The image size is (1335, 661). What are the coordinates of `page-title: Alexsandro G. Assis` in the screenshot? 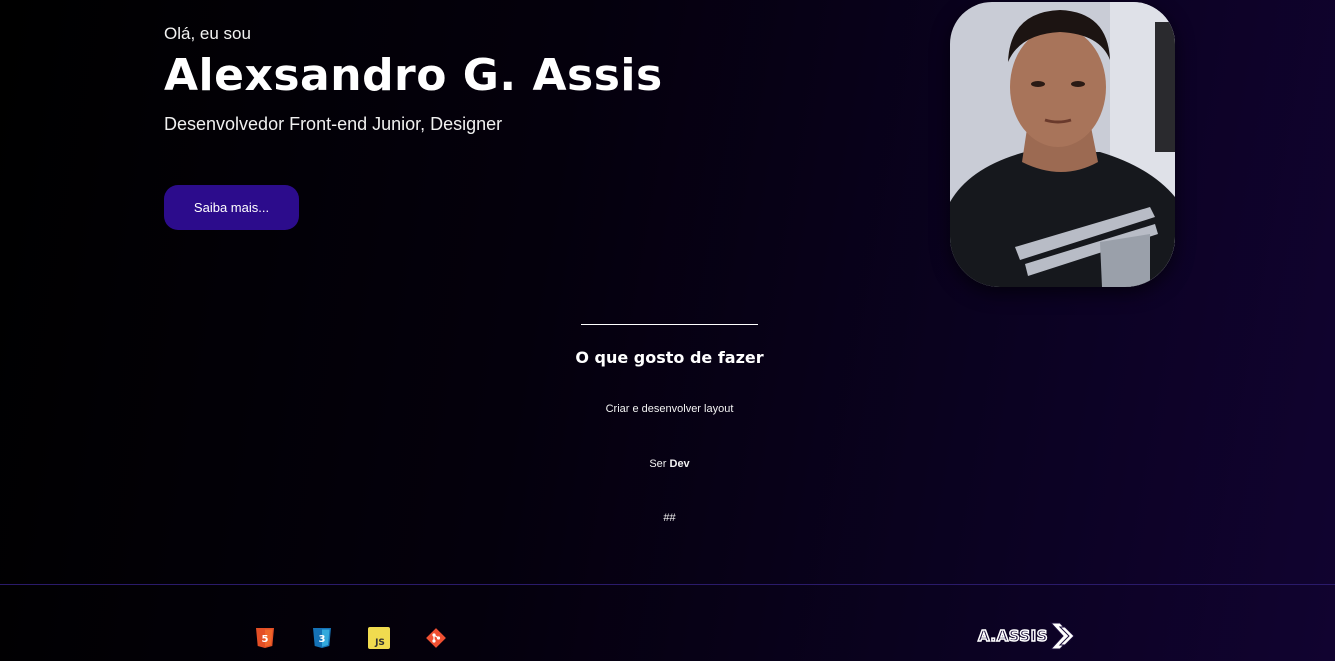 It's located at (413, 75).